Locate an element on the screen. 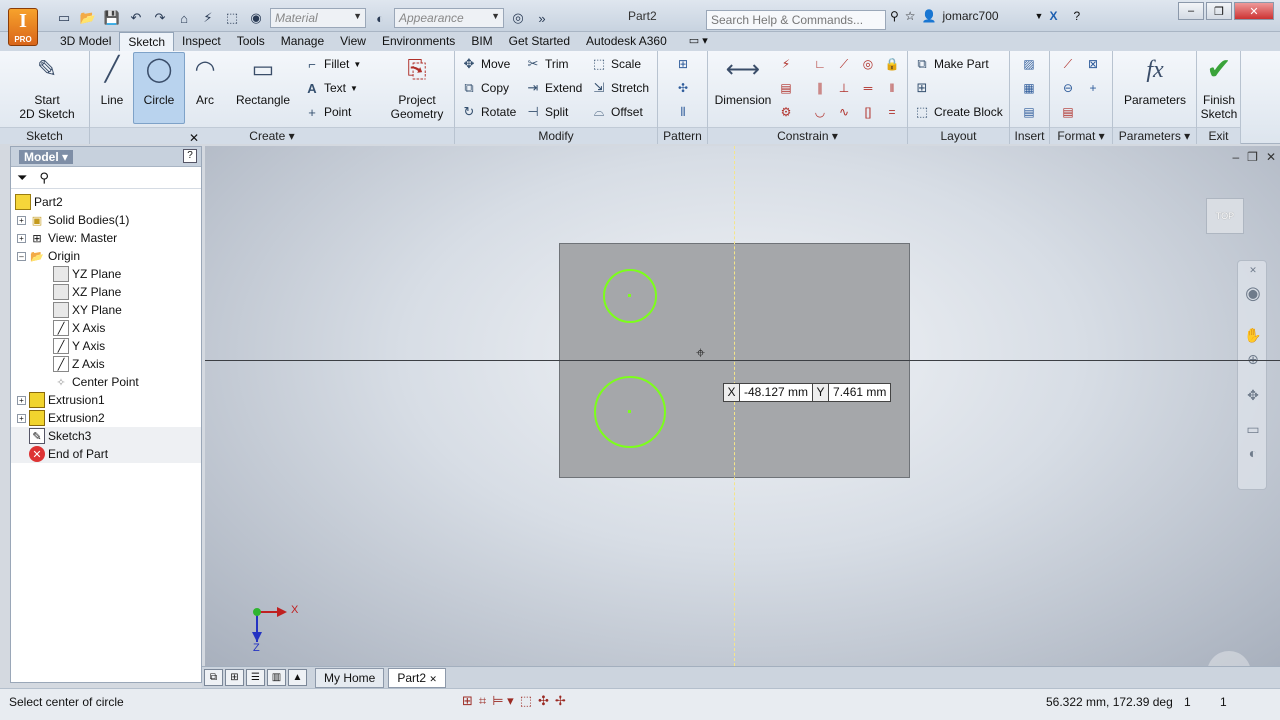 Image resolution: width=1280 pixels, height=720 pixels. appearance-combo: Appearance ▼ is located at coordinates (449, 18).